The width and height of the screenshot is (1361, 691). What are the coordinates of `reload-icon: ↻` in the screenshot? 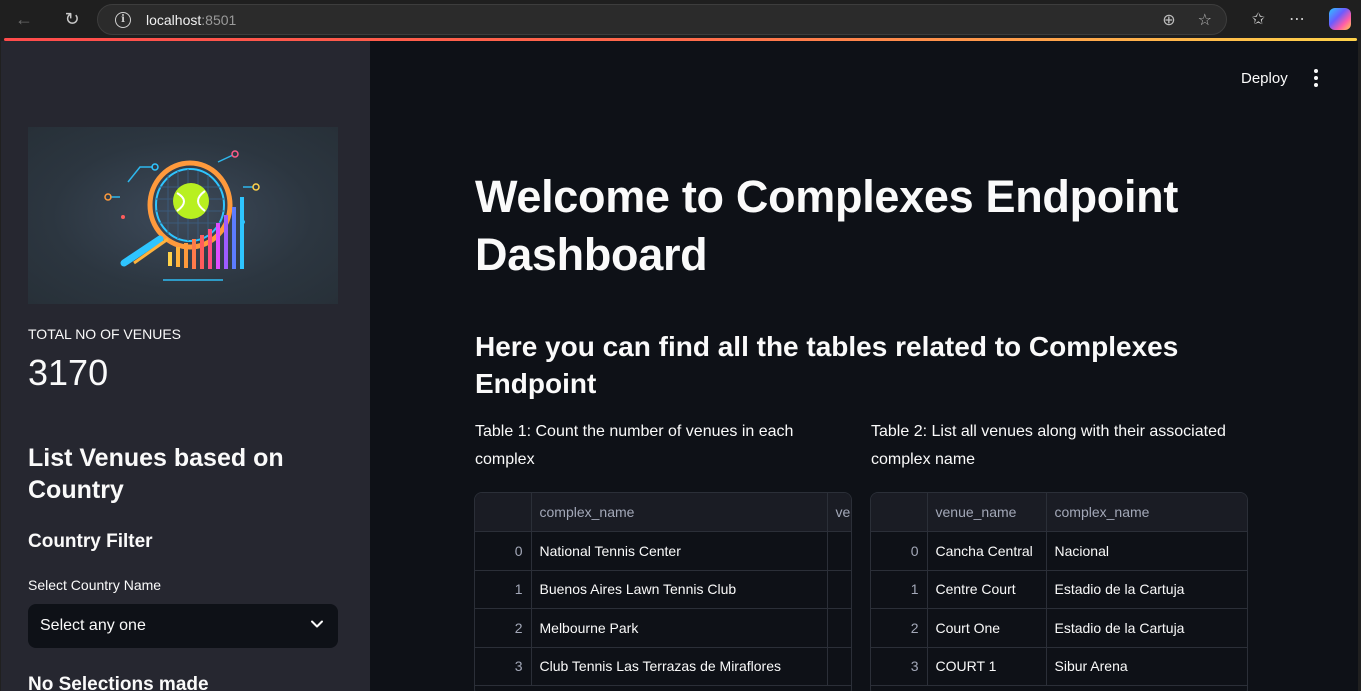 It's located at (72, 19).